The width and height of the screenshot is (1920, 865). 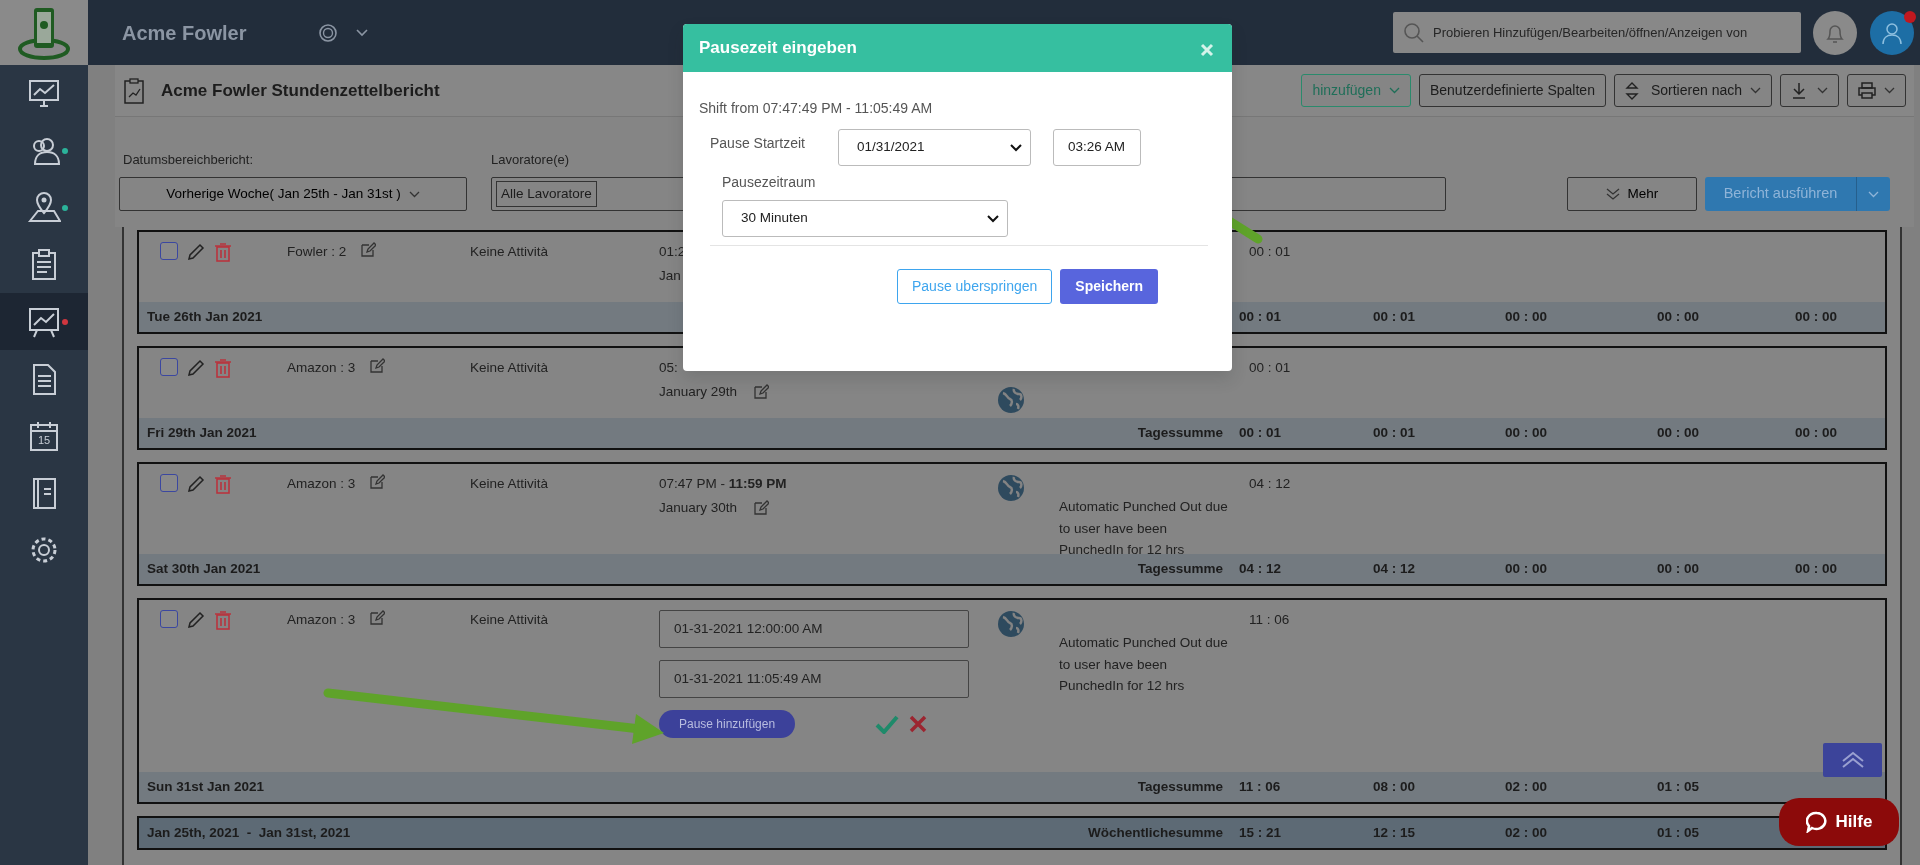 What do you see at coordinates (814, 629) in the screenshot?
I see `start-time-field: 01-31-2021 12:00:00 AM` at bounding box center [814, 629].